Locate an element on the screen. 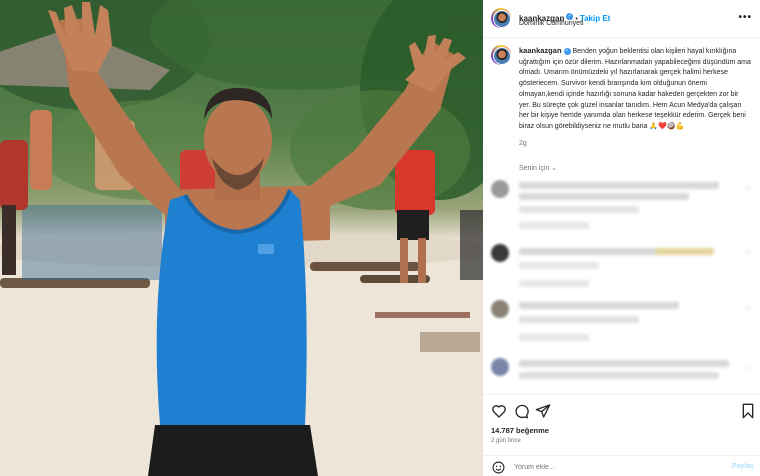 The height and width of the screenshot is (476, 760). comment-icon is located at coordinates (521, 411).